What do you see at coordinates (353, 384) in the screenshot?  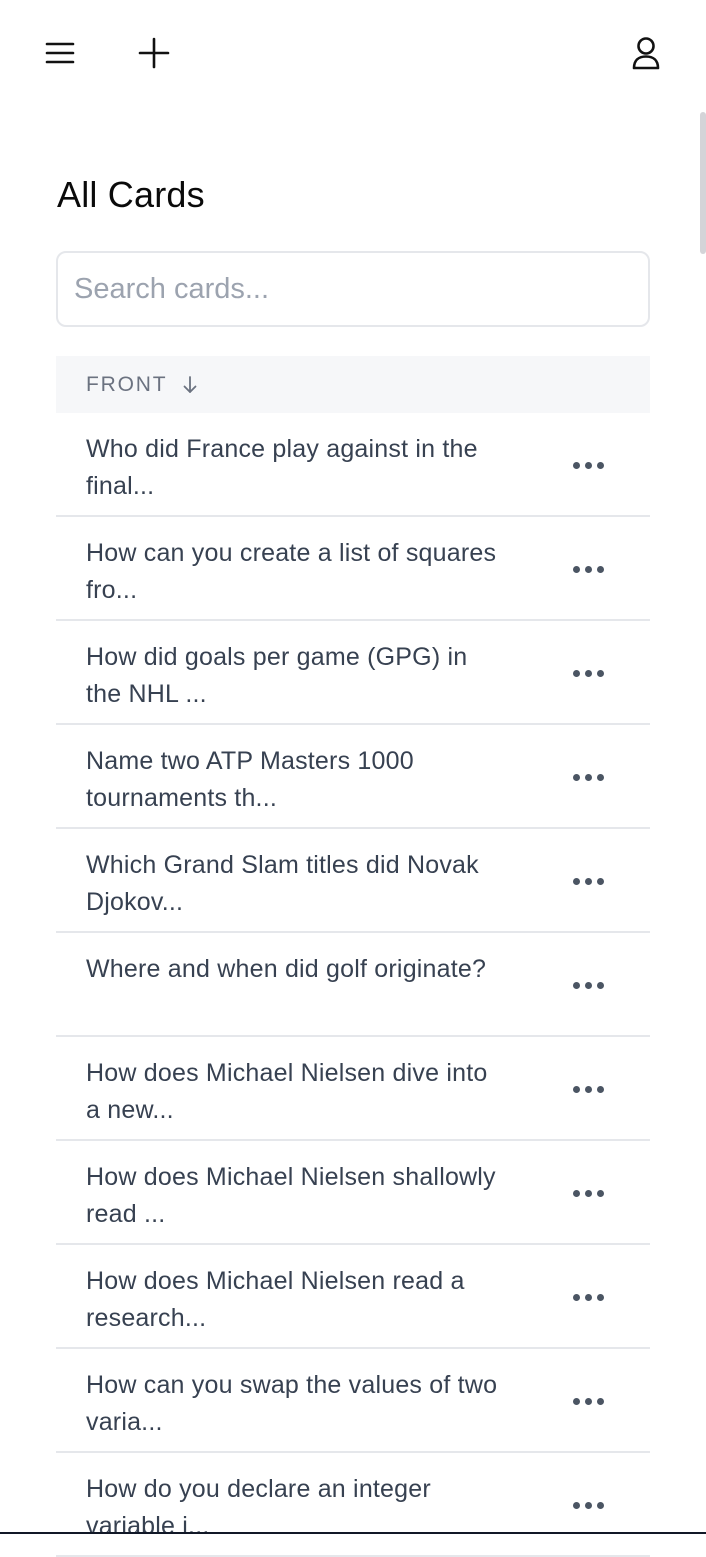 I see `table-header: FRONT` at bounding box center [353, 384].